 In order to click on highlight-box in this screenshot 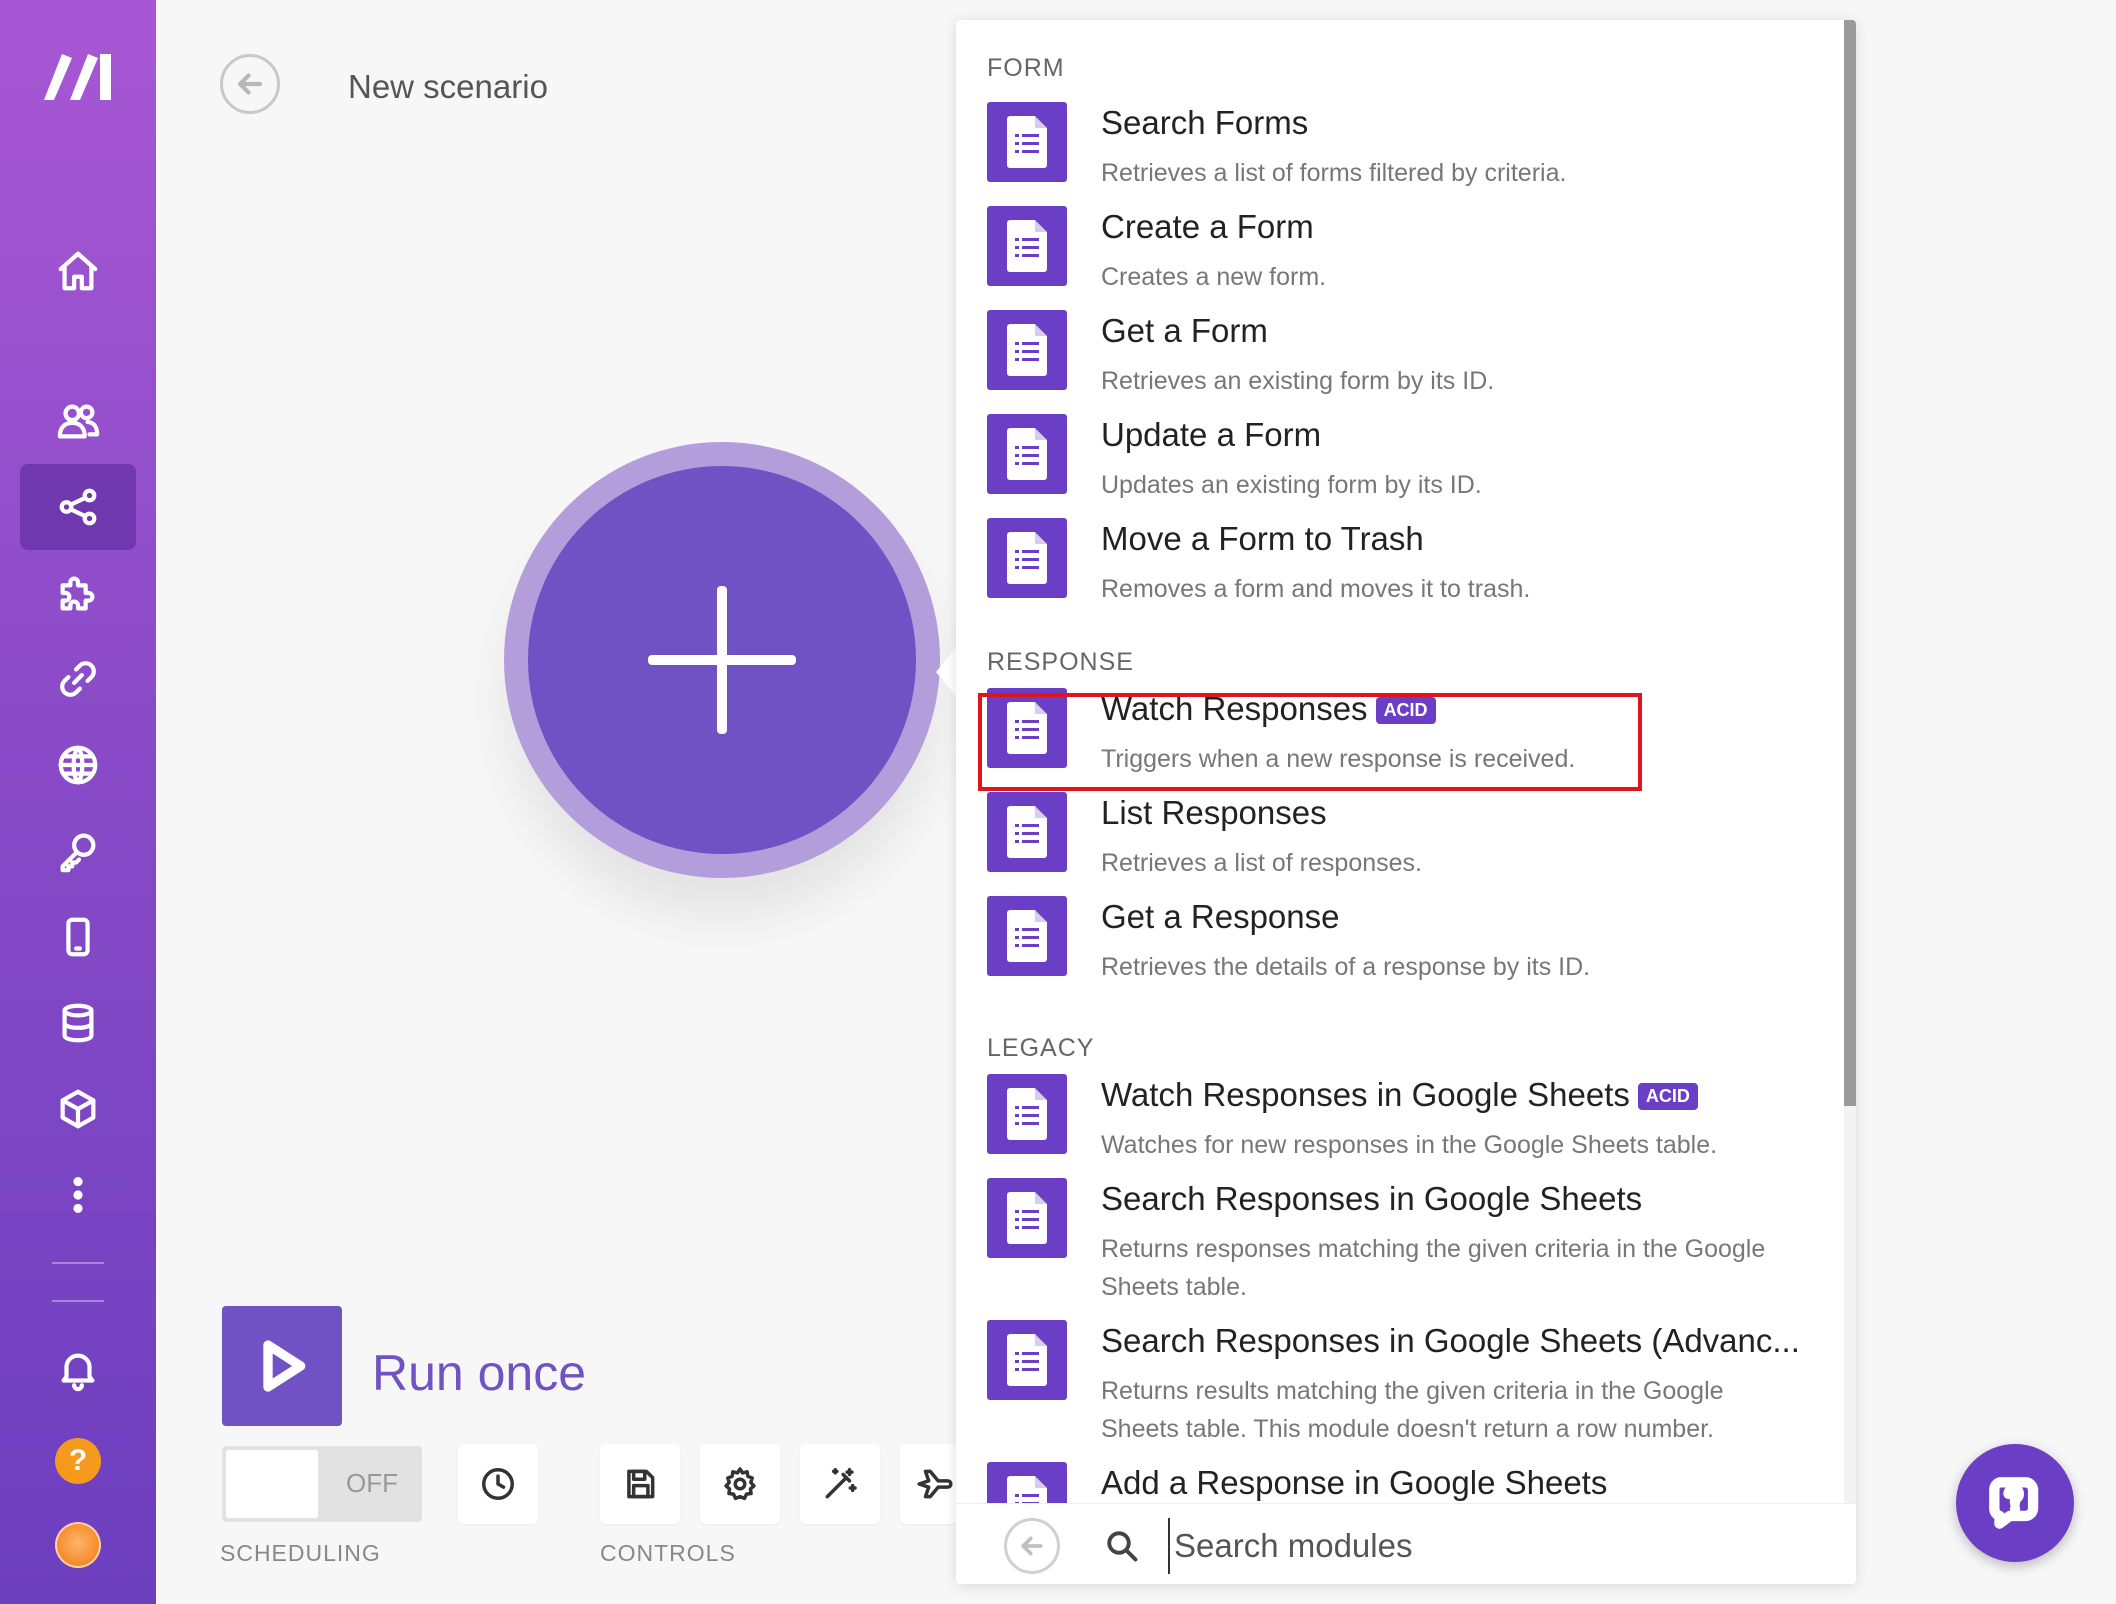, I will do `click(1310, 742)`.